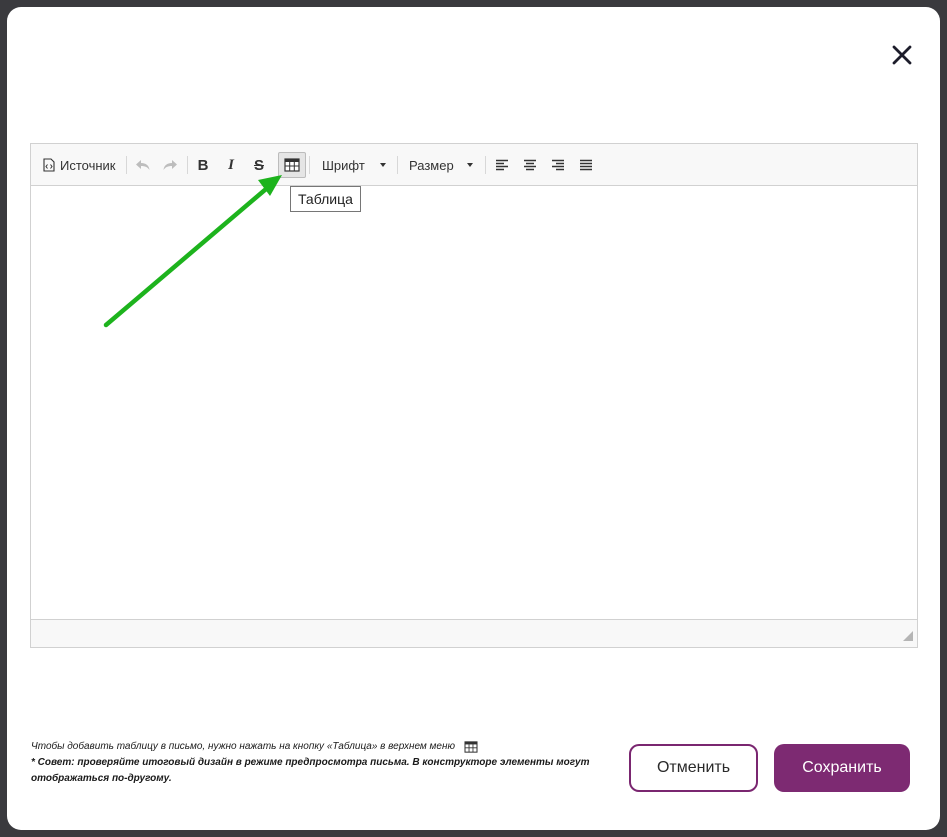  What do you see at coordinates (431, 165) in the screenshot?
I see `size-dropdown-label: Размер` at bounding box center [431, 165].